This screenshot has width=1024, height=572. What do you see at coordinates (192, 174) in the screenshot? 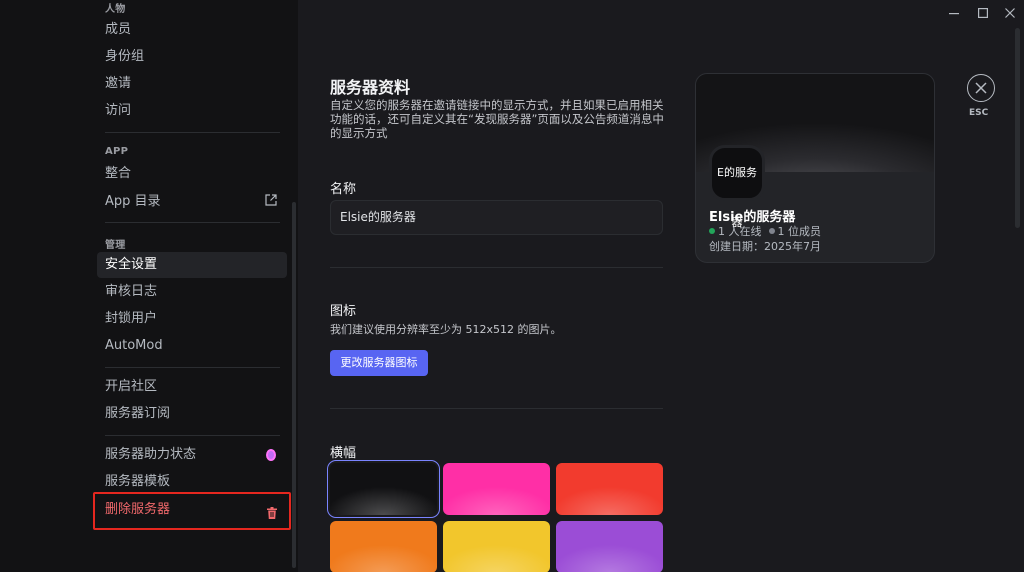
I see `sidebar-item-integrations: 整合` at bounding box center [192, 174].